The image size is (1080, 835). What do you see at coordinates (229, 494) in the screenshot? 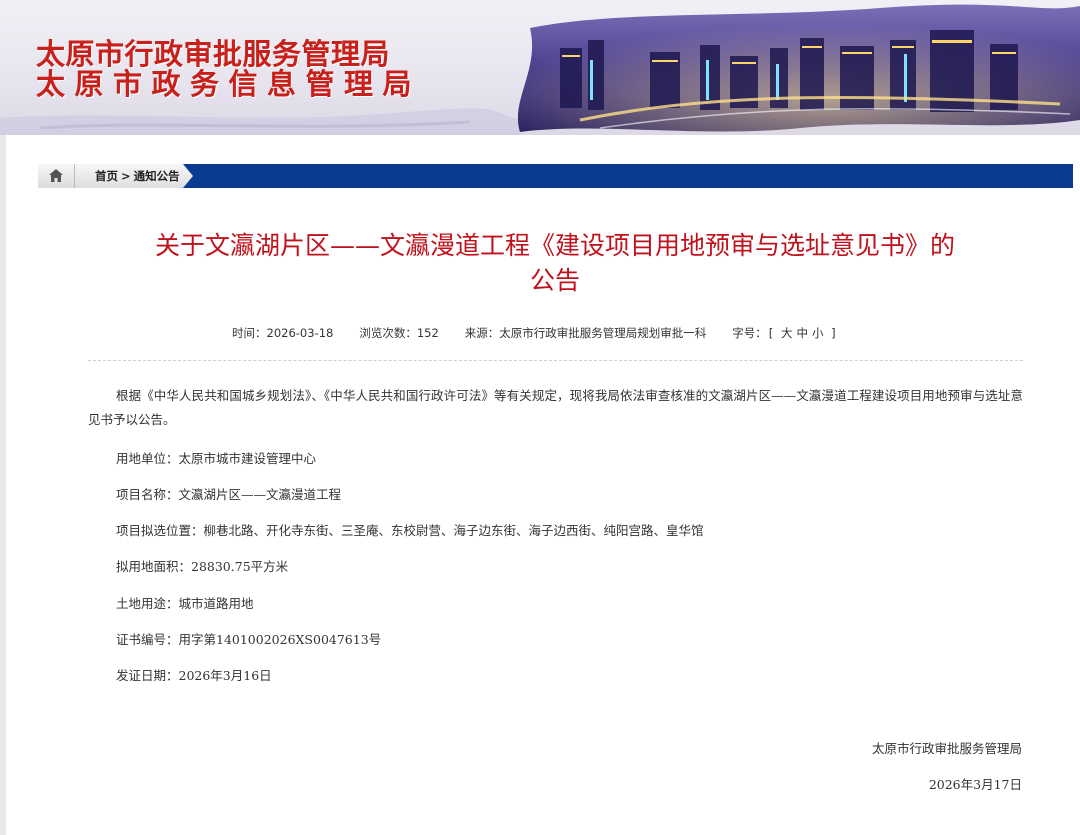
I see `field-project-name: 项目名称：文瀛湖片区——文瀛漫道工程` at bounding box center [229, 494].